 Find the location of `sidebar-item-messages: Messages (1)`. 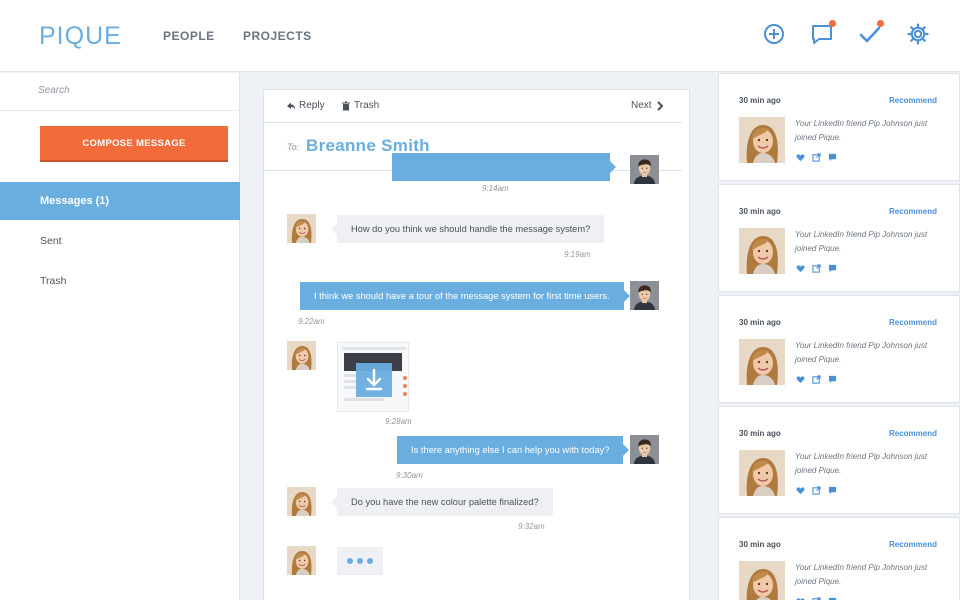

sidebar-item-messages: Messages (1) is located at coordinates (120, 201).